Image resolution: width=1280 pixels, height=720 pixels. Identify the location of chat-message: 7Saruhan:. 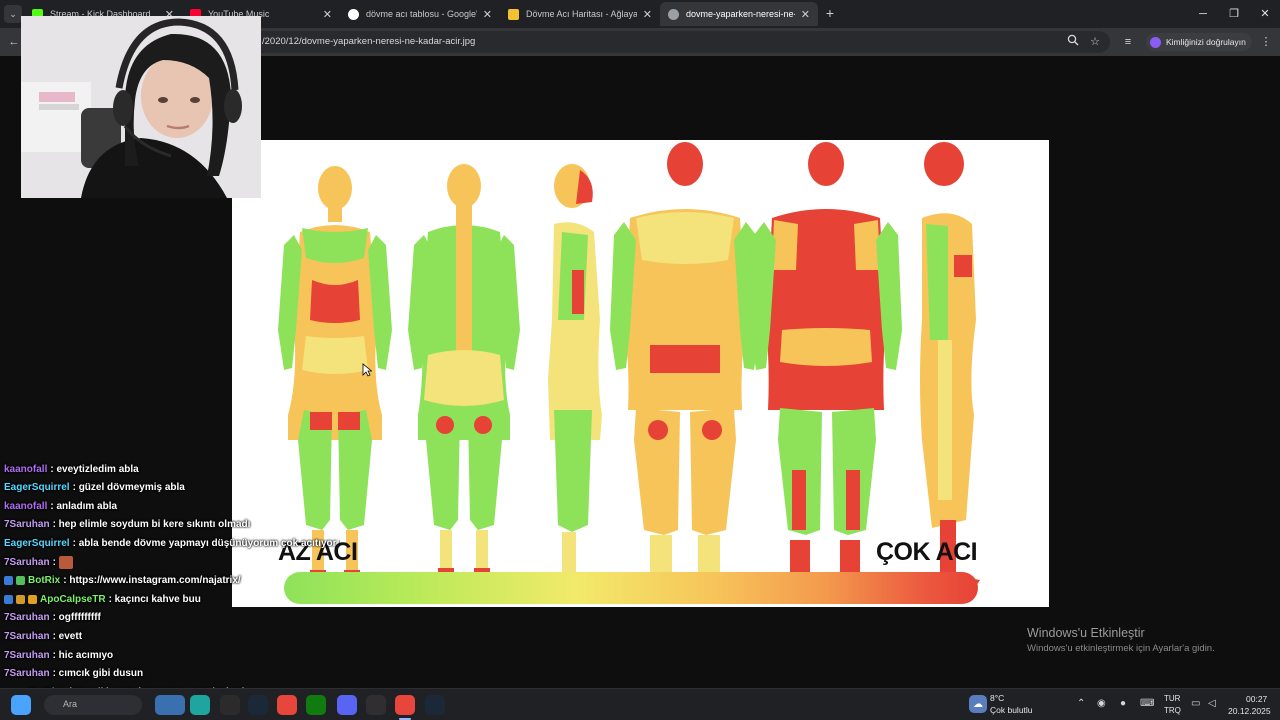
(38, 562).